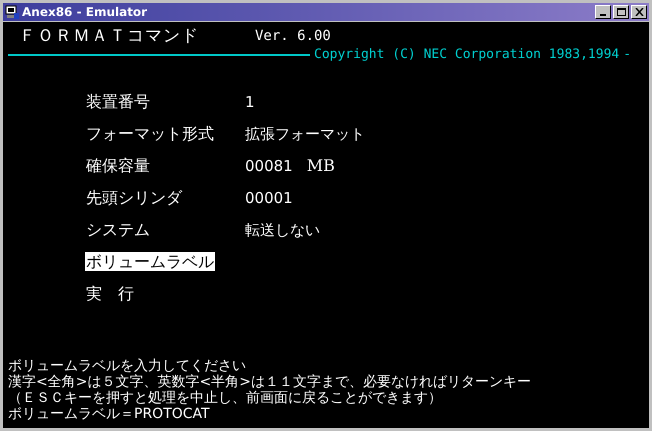 This screenshot has height=431, width=652. I want to click on menu-item: 実 行, so click(110, 293).